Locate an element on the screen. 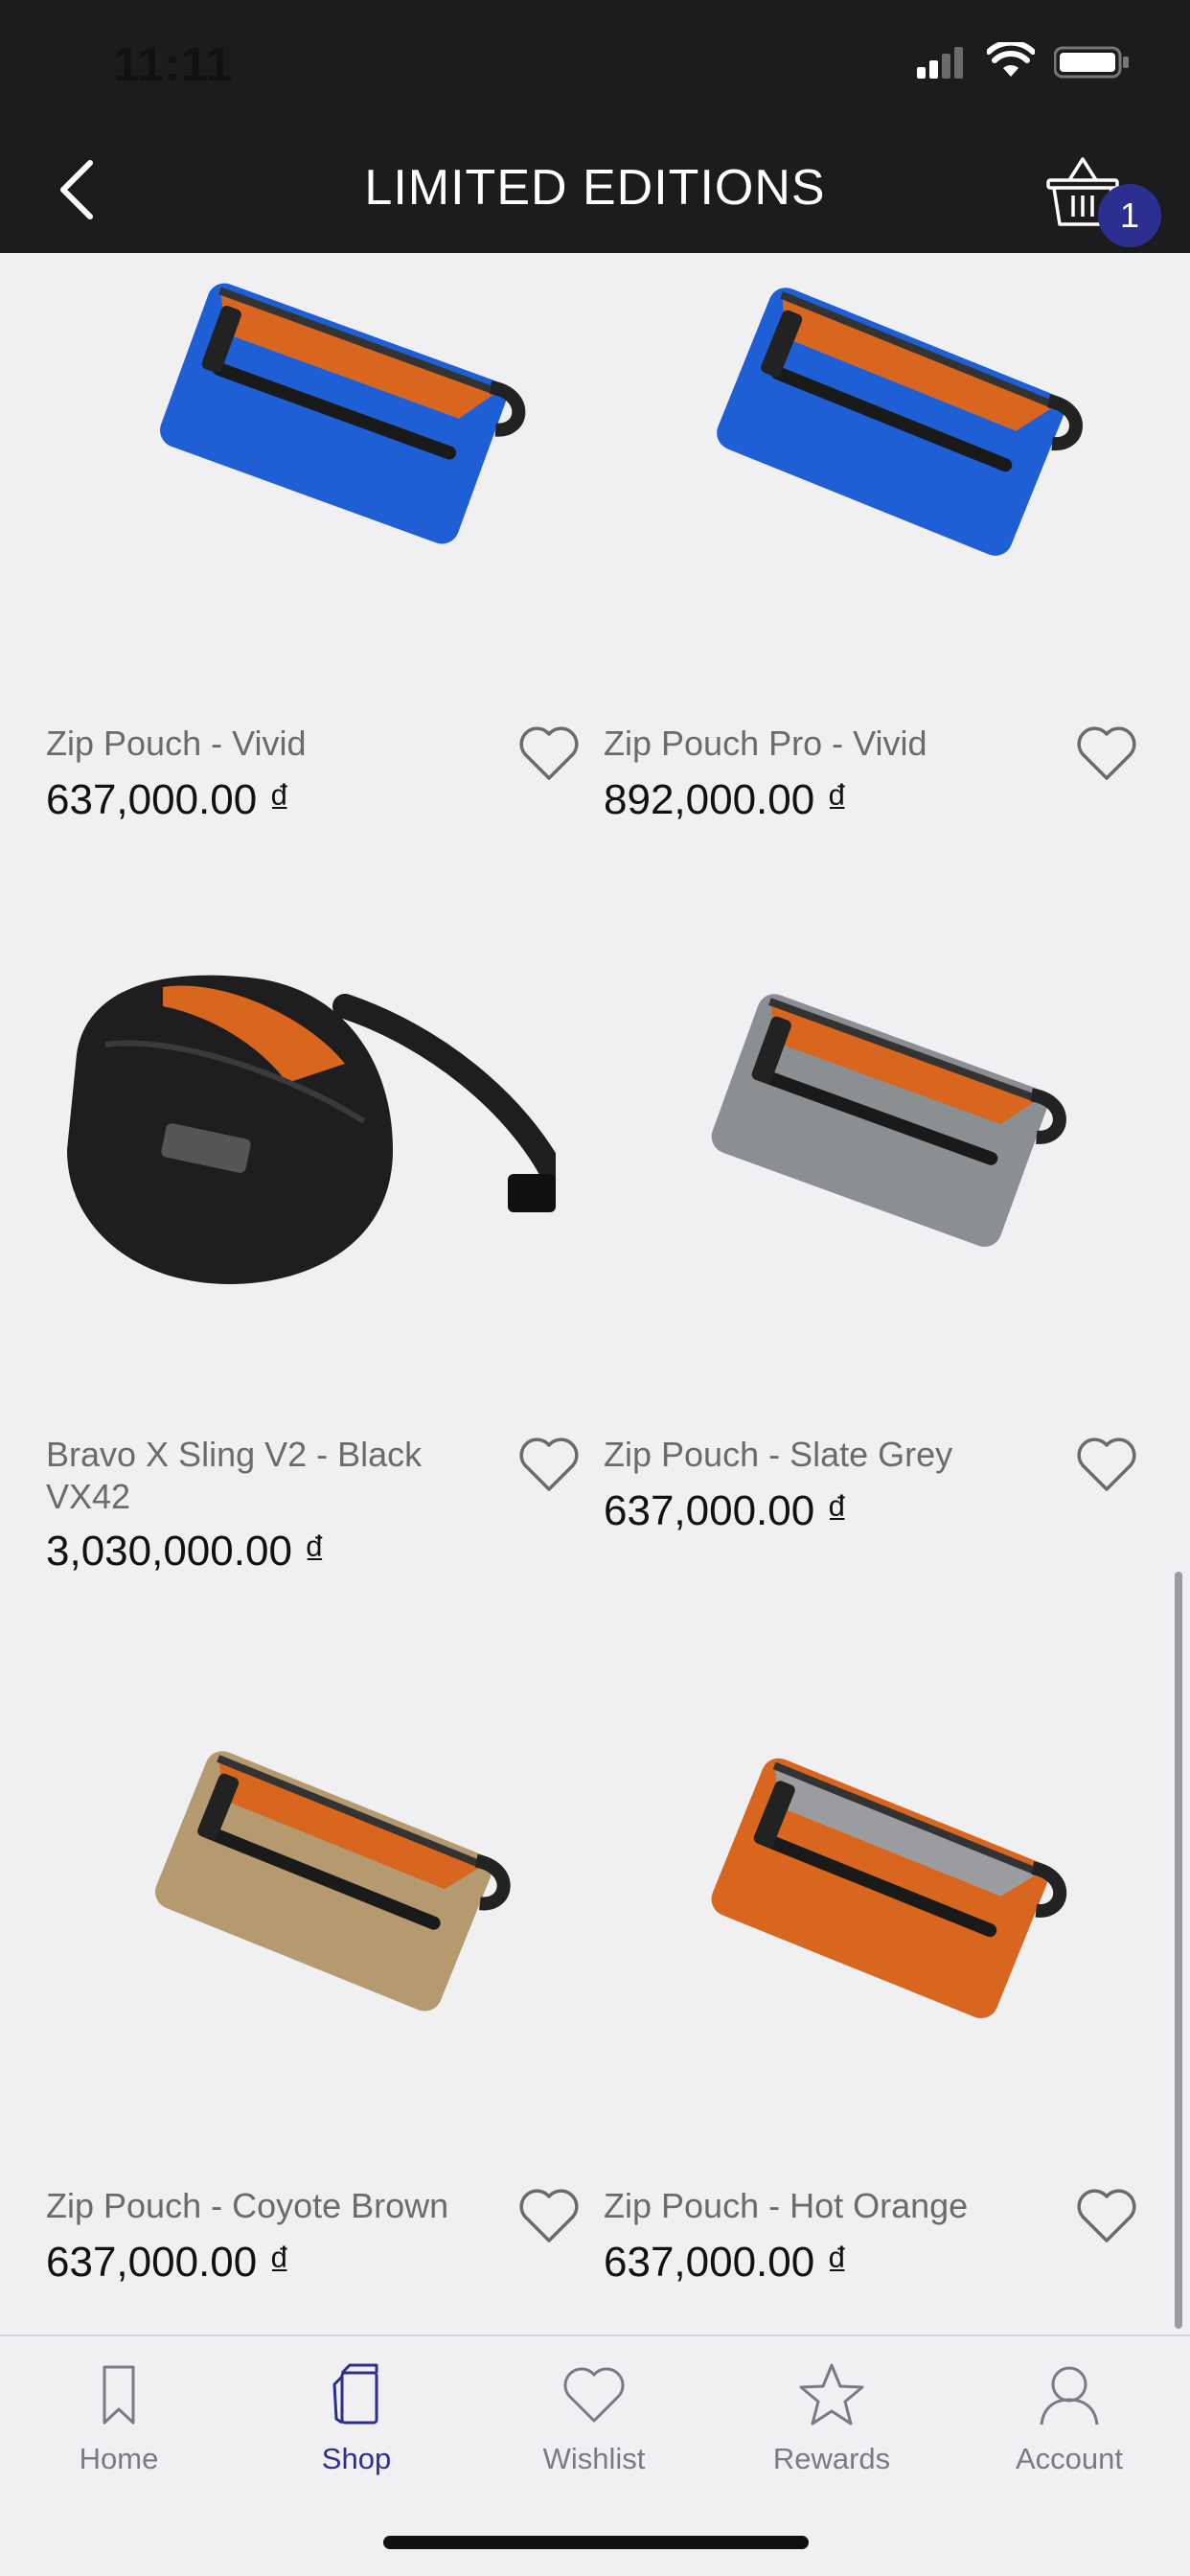 This screenshot has width=1190, height=2576. product-card: Zip Pouch Pro - Vivid 892,000.00 ₫ is located at coordinates (847, 569).